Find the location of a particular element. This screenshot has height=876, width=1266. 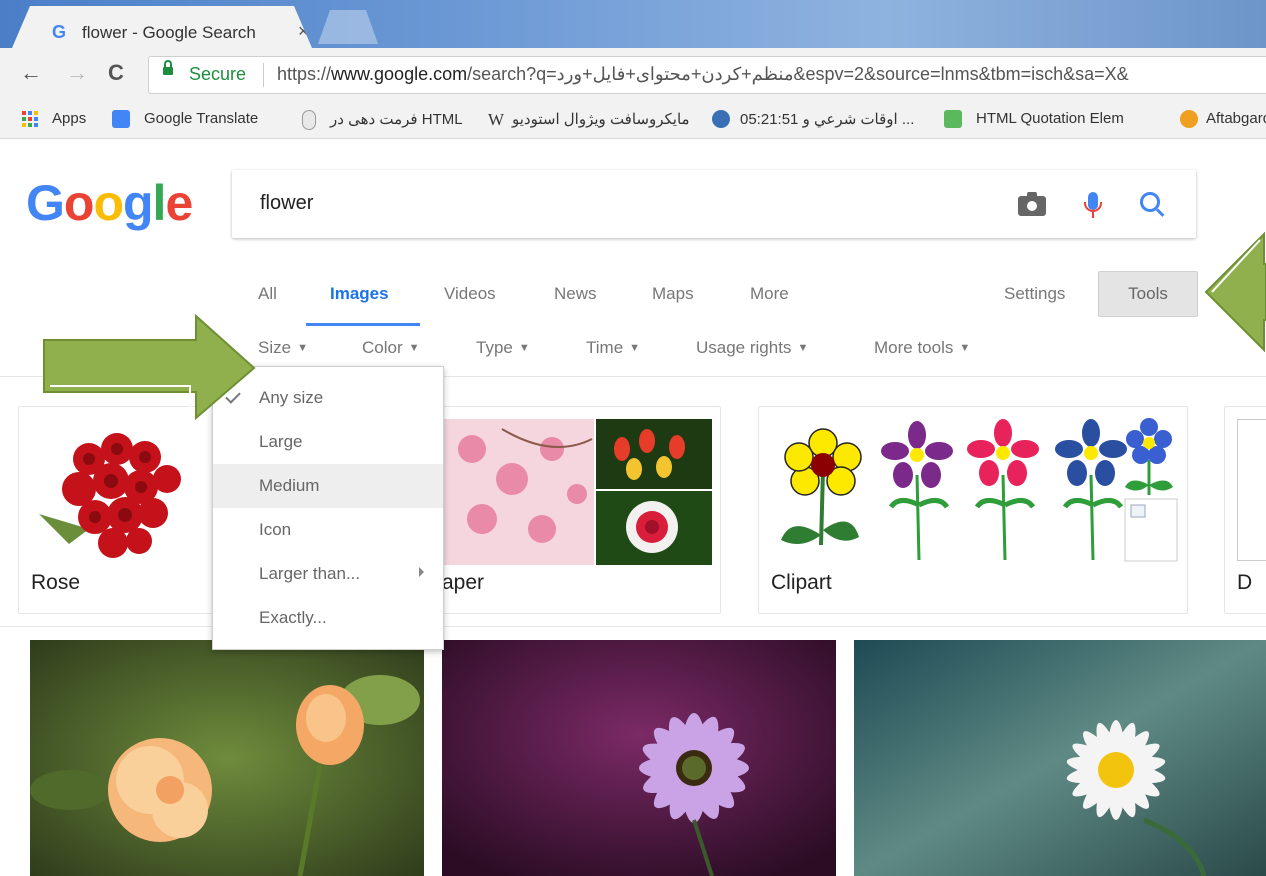

tab-title: flower - Google Search is located at coordinates (169, 32).